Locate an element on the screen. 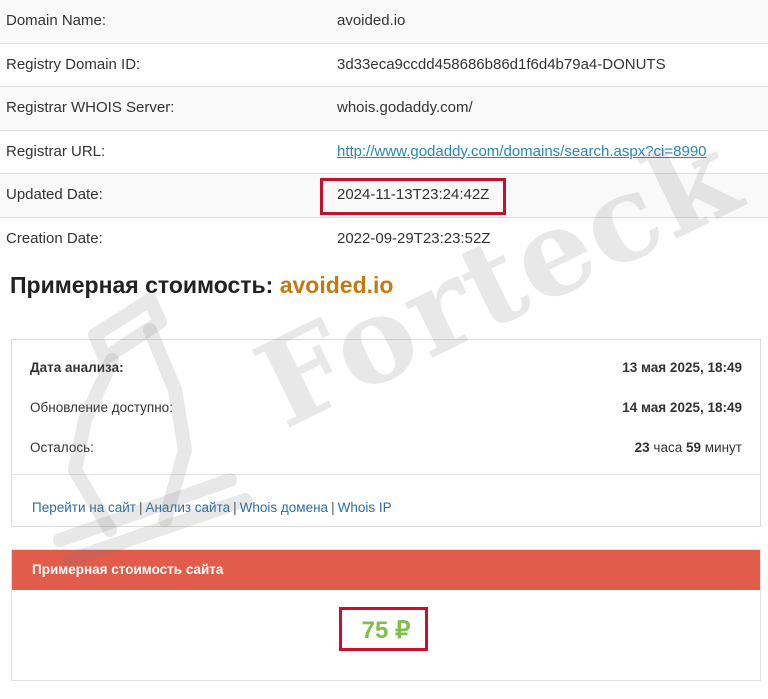 Image resolution: width=768 pixels, height=699 pixels. time-left-hours: 23 is located at coordinates (642, 447).